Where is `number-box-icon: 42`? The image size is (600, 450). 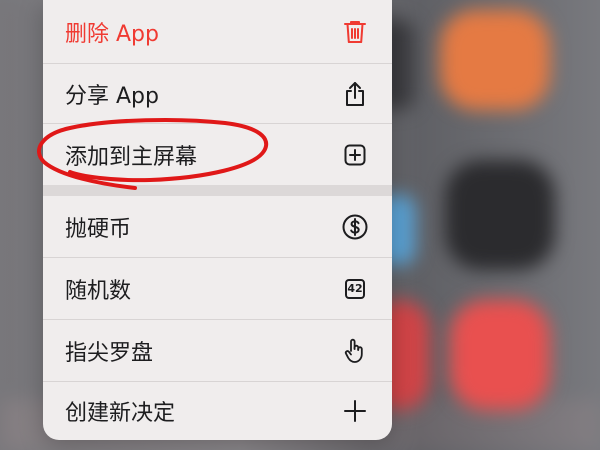 number-box-icon: 42 is located at coordinates (355, 289).